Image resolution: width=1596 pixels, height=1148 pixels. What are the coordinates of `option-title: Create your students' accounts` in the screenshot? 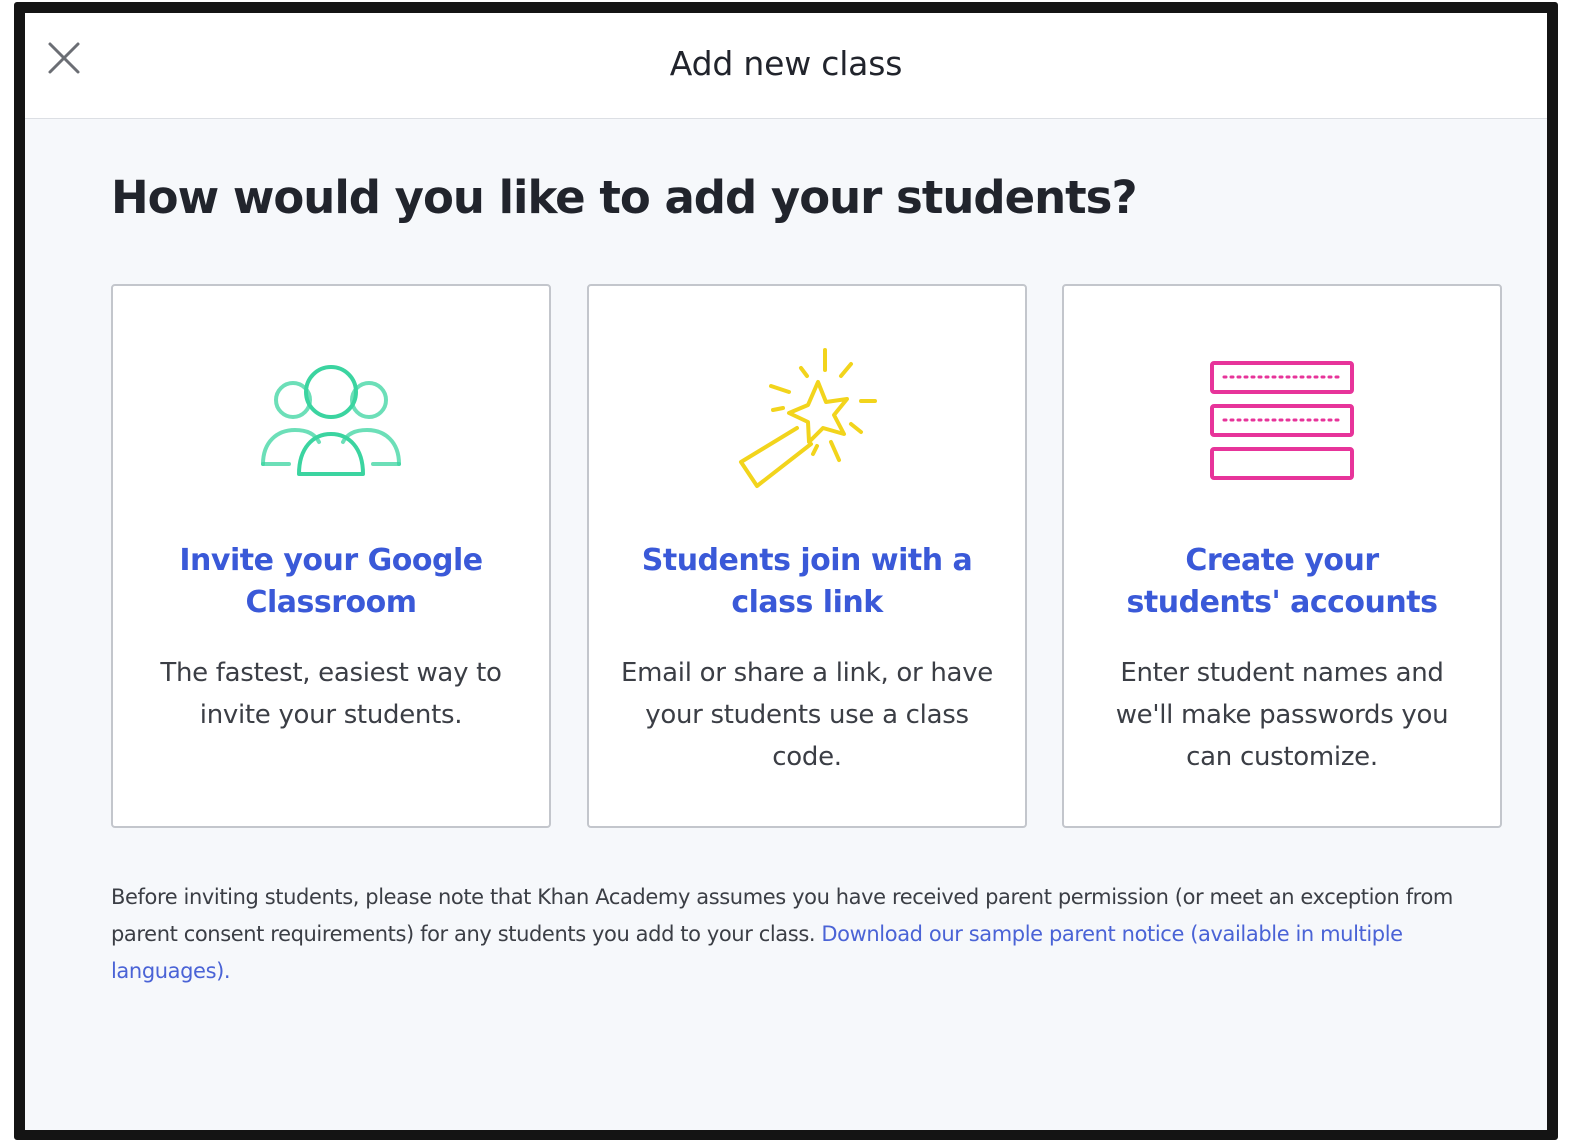 It's located at (1282, 581).